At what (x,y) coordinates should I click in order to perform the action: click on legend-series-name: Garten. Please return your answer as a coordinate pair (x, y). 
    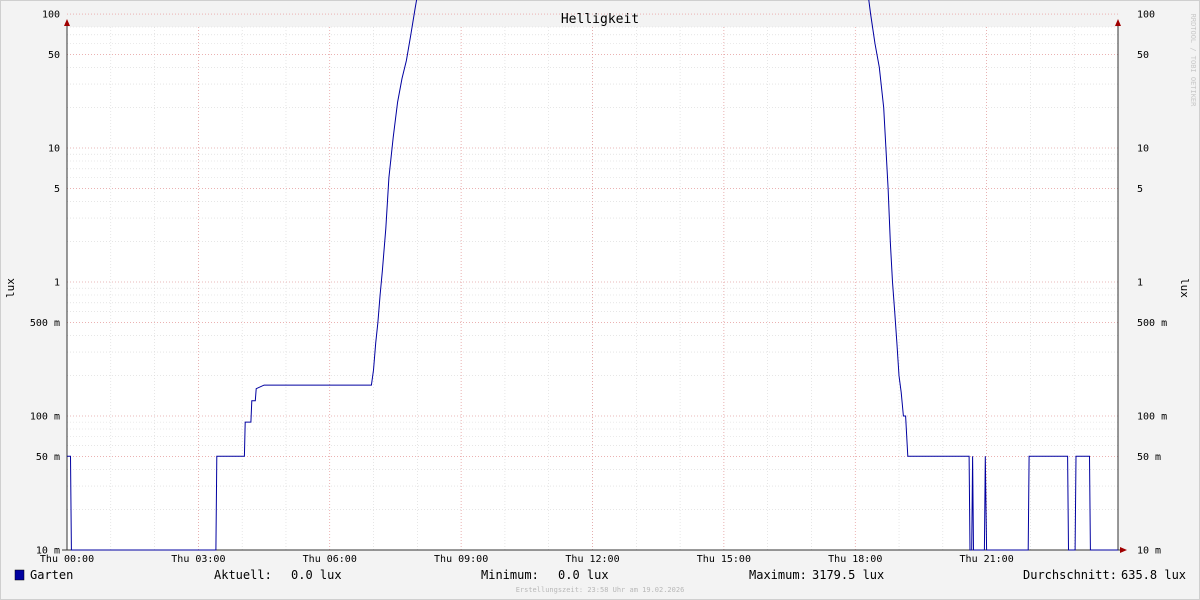
    Looking at the image, I should click on (51, 575).